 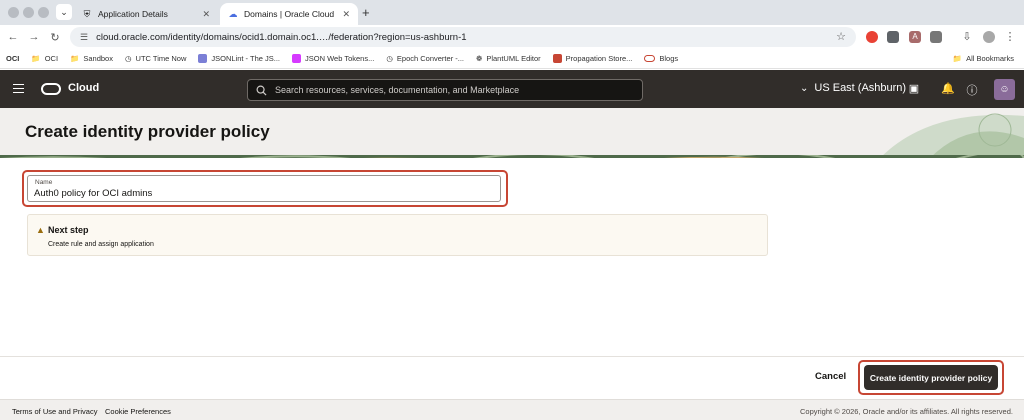 I want to click on global-search, so click(x=445, y=90).